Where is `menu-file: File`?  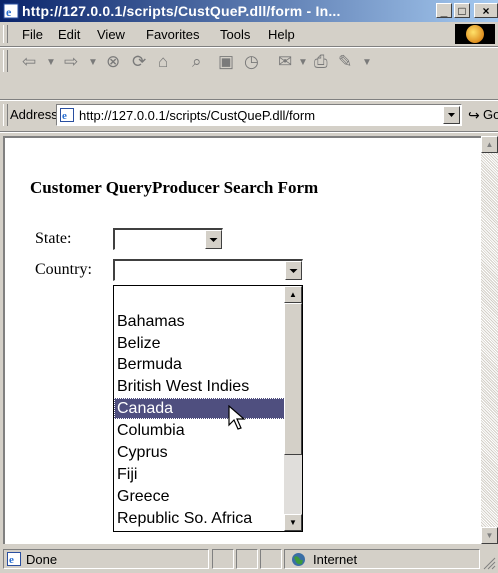
menu-file: File is located at coordinates (32, 34).